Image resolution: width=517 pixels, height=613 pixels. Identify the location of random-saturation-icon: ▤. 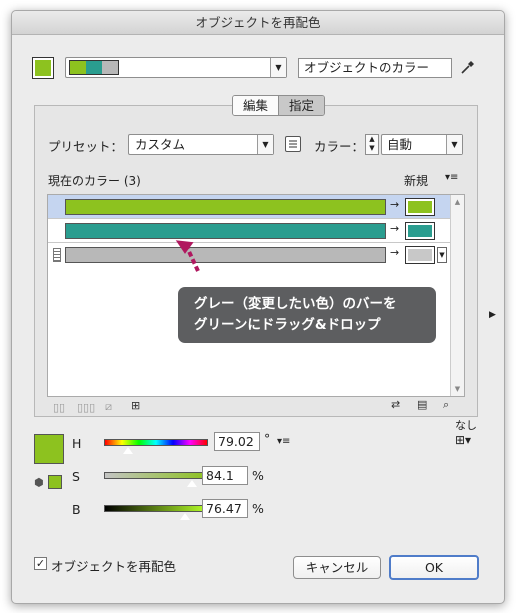
(422, 404).